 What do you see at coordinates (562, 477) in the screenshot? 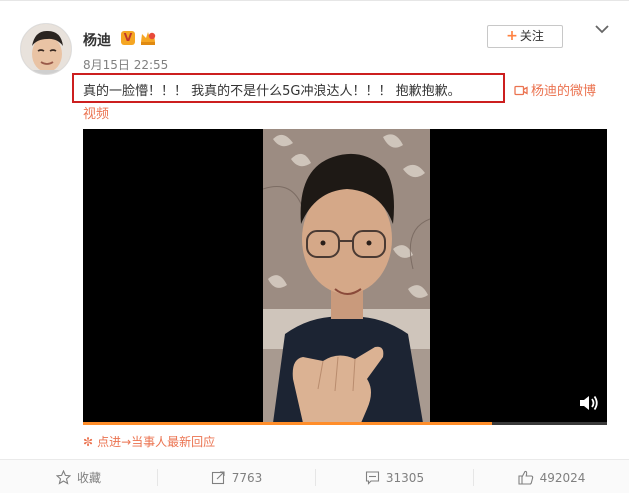
I see `like-count: 492024` at bounding box center [562, 477].